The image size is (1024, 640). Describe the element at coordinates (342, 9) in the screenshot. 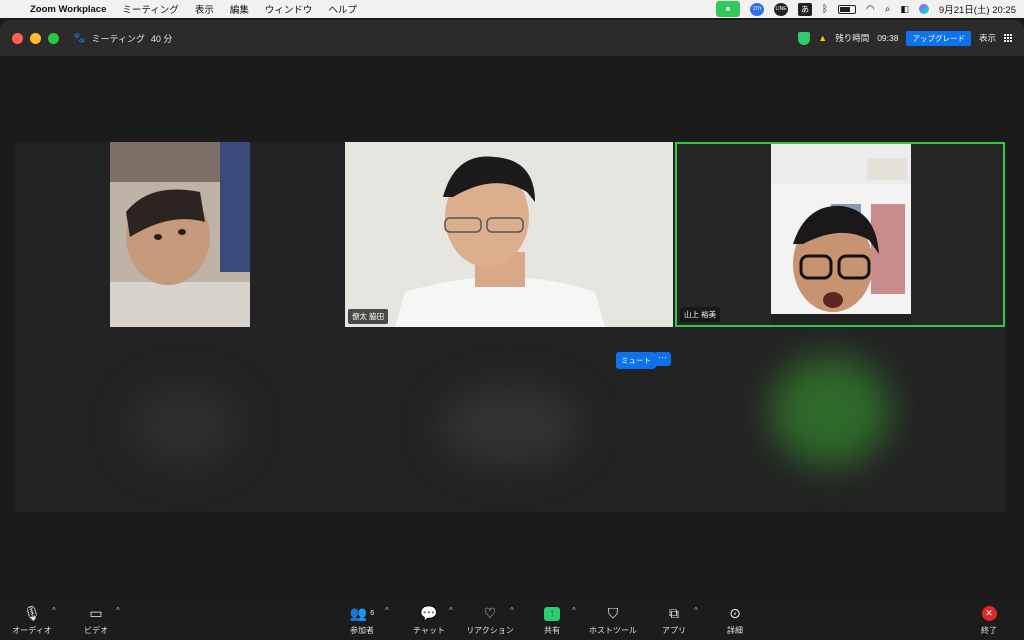

I see `menu-help: ヘルプ` at that location.